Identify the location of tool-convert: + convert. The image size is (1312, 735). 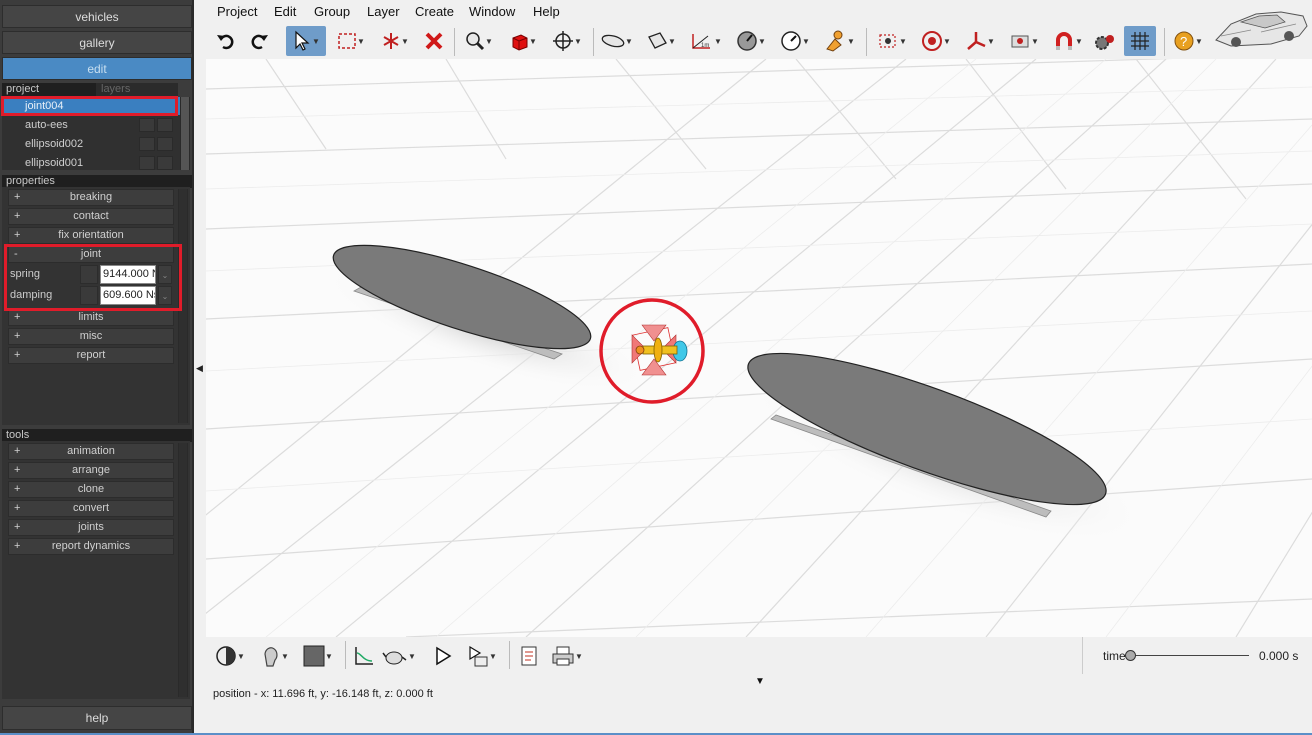
(91, 508).